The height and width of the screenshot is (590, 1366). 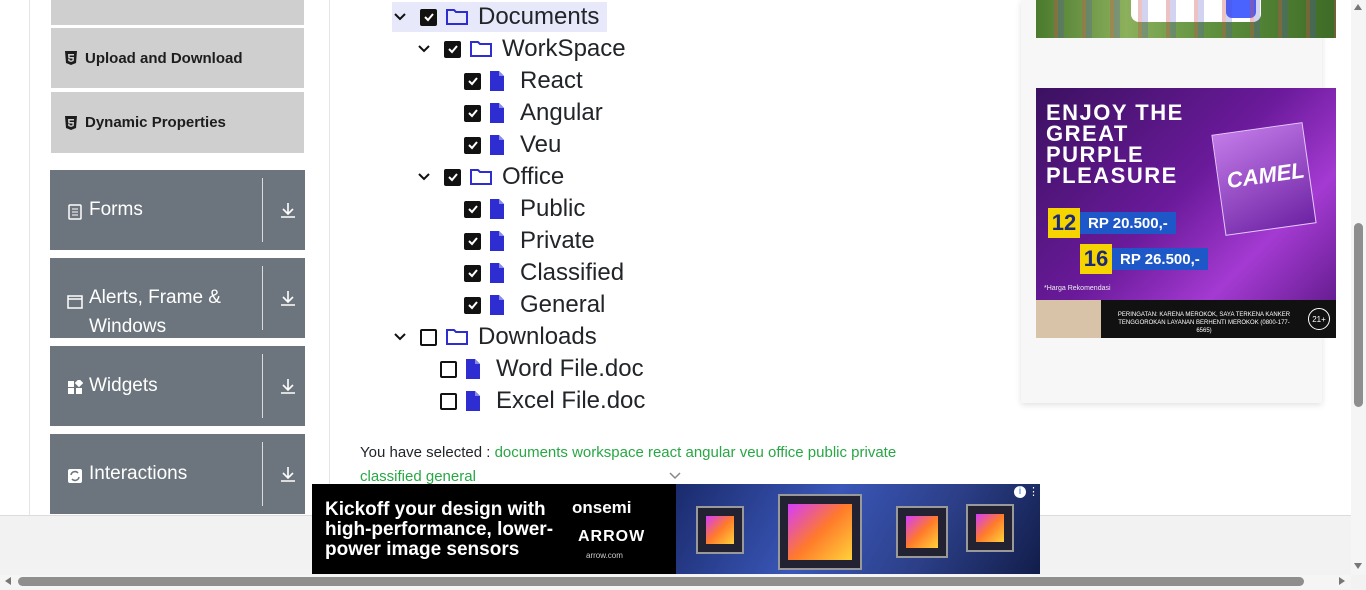 I want to click on scroll-right-arrow, so click(x=1342, y=581).